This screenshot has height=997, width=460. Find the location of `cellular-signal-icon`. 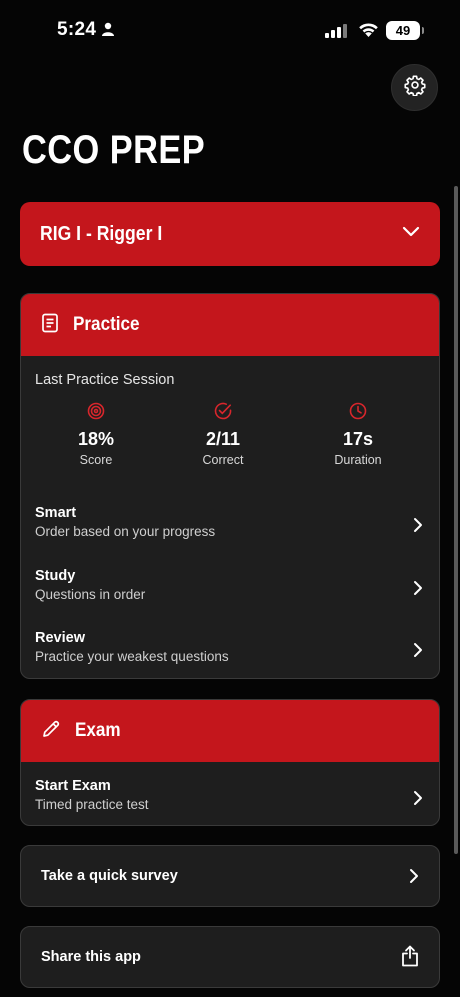

cellular-signal-icon is located at coordinates (336, 33).